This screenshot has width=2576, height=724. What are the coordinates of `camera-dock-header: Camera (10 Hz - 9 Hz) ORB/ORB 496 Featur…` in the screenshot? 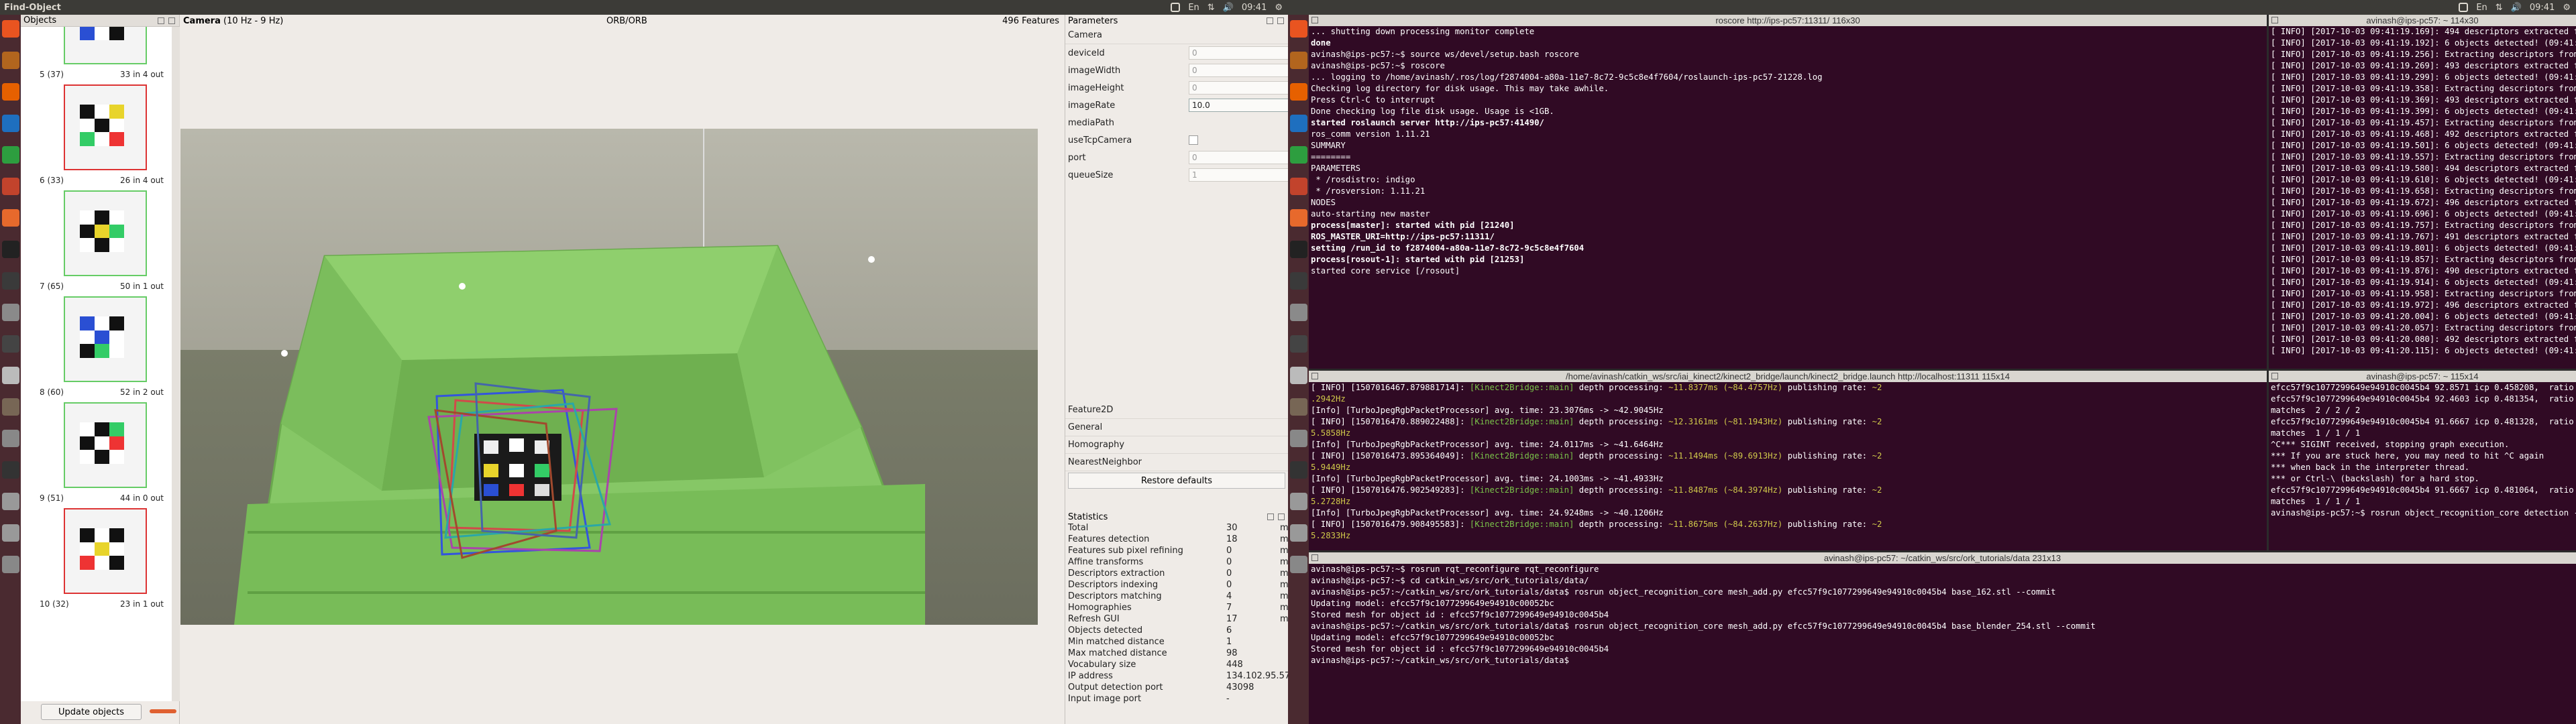 It's located at (622, 21).